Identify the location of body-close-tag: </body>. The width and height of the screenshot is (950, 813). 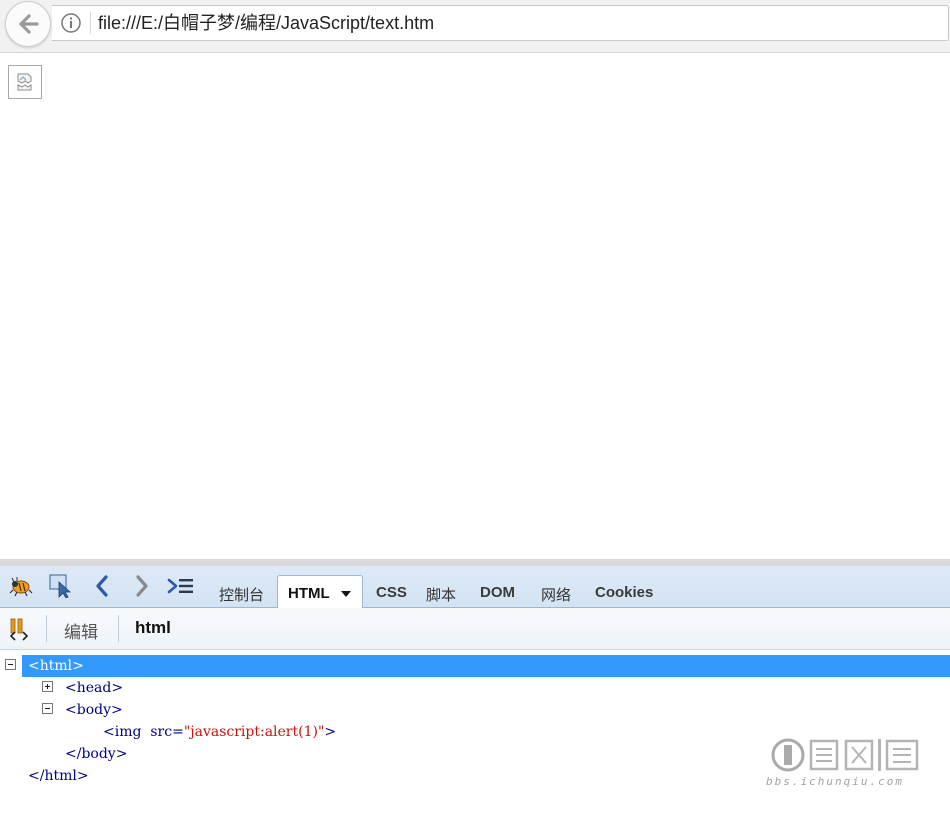
(96, 754).